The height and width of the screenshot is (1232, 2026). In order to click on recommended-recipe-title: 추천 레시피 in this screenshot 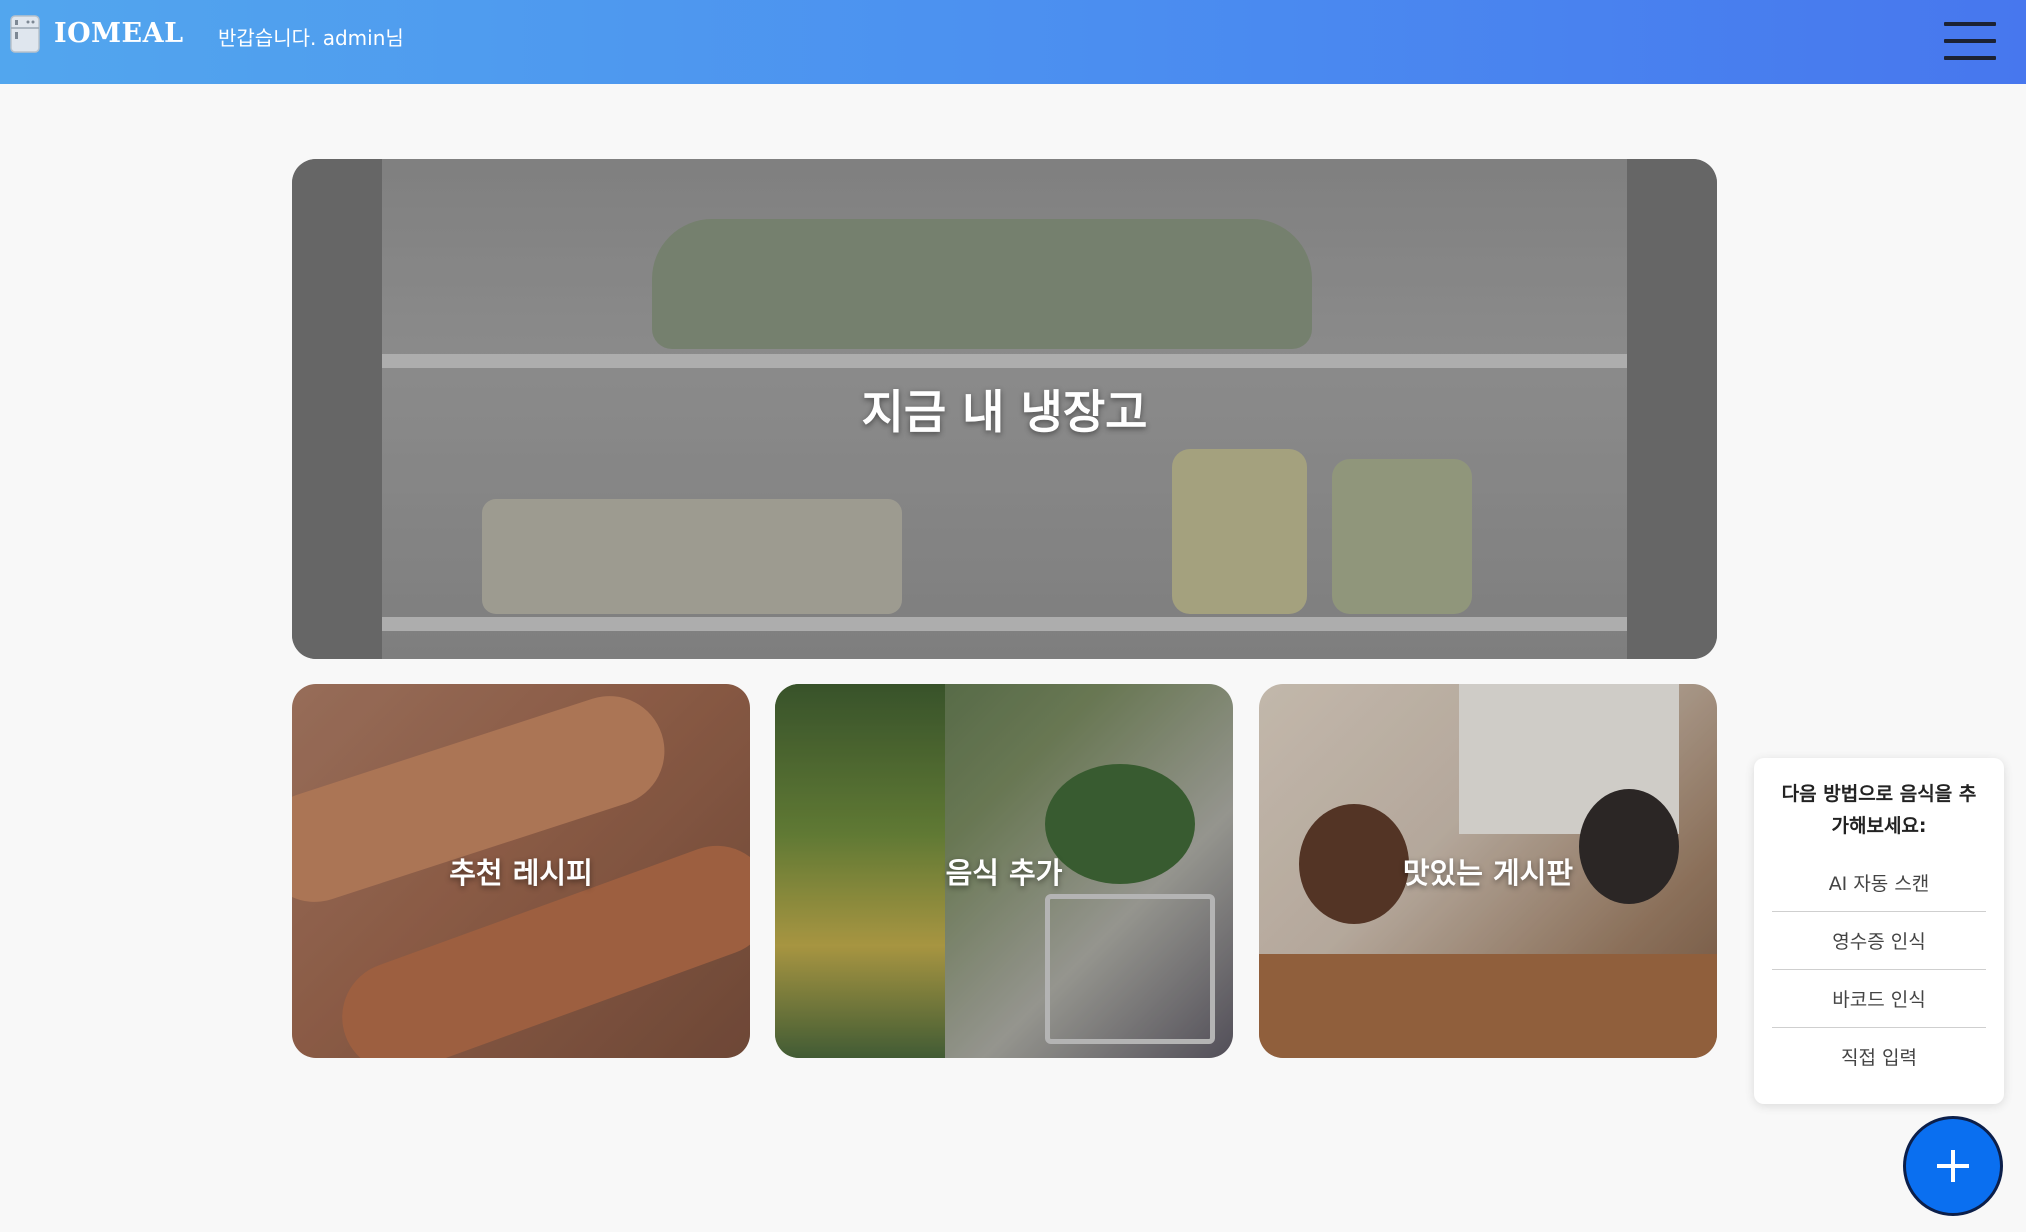, I will do `click(521, 873)`.